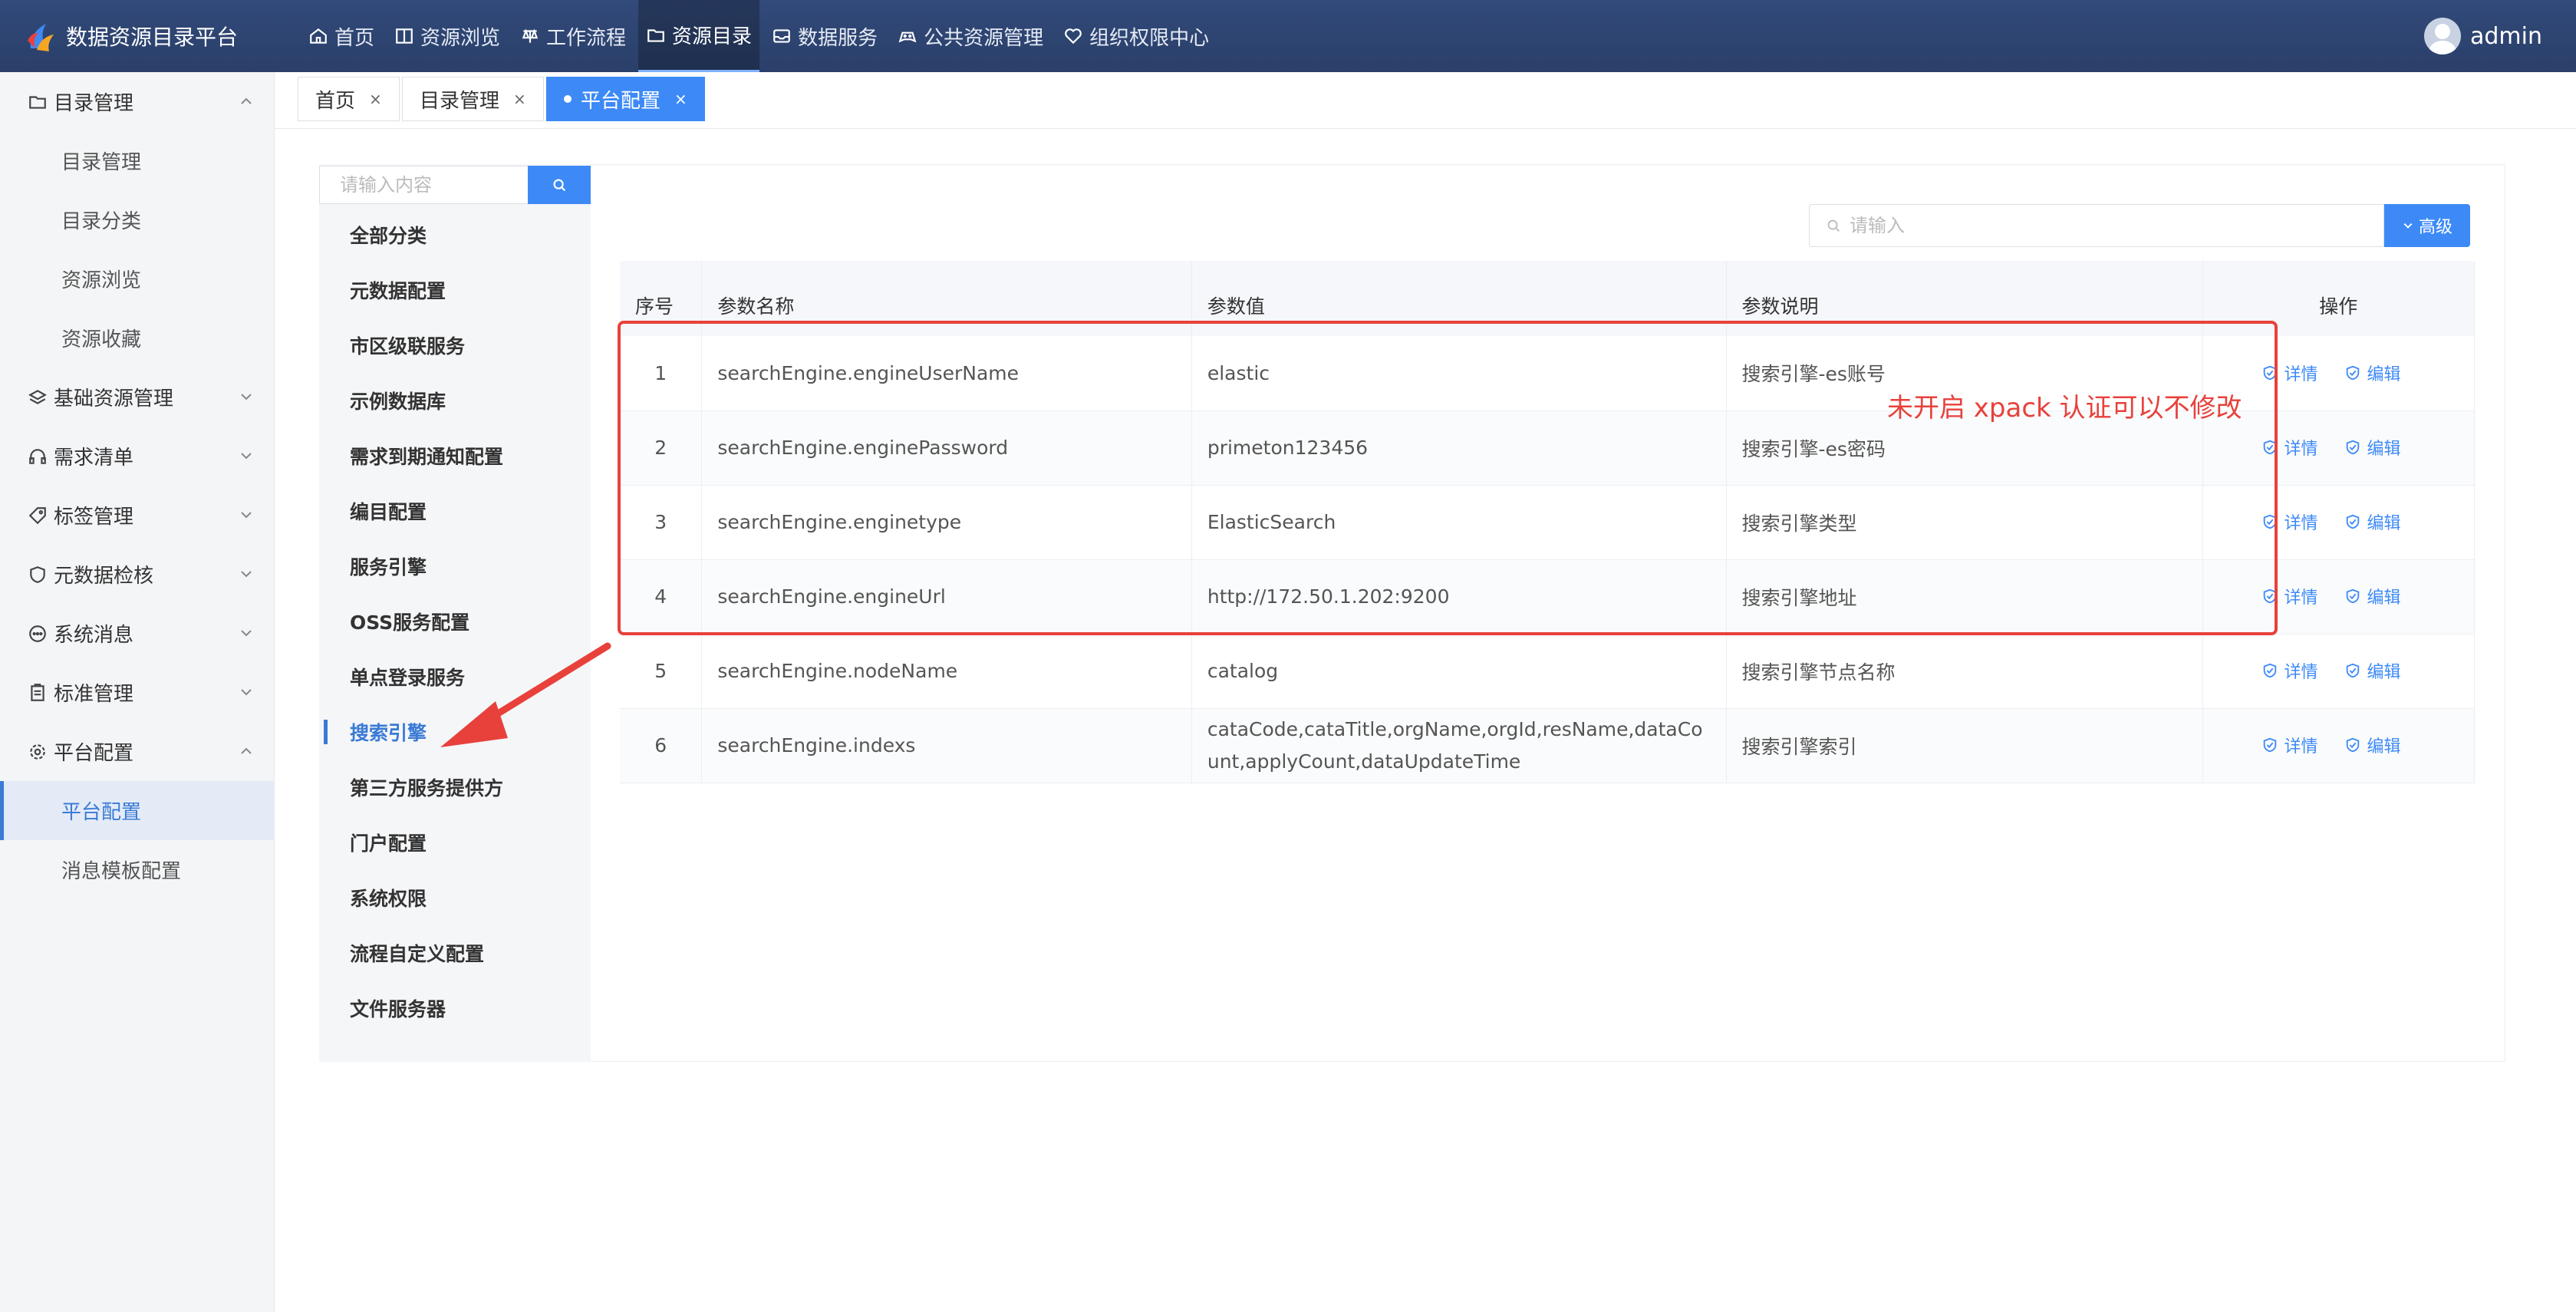  What do you see at coordinates (137, 870) in the screenshot?
I see `sidebar-item-message-template: 消息模板配置` at bounding box center [137, 870].